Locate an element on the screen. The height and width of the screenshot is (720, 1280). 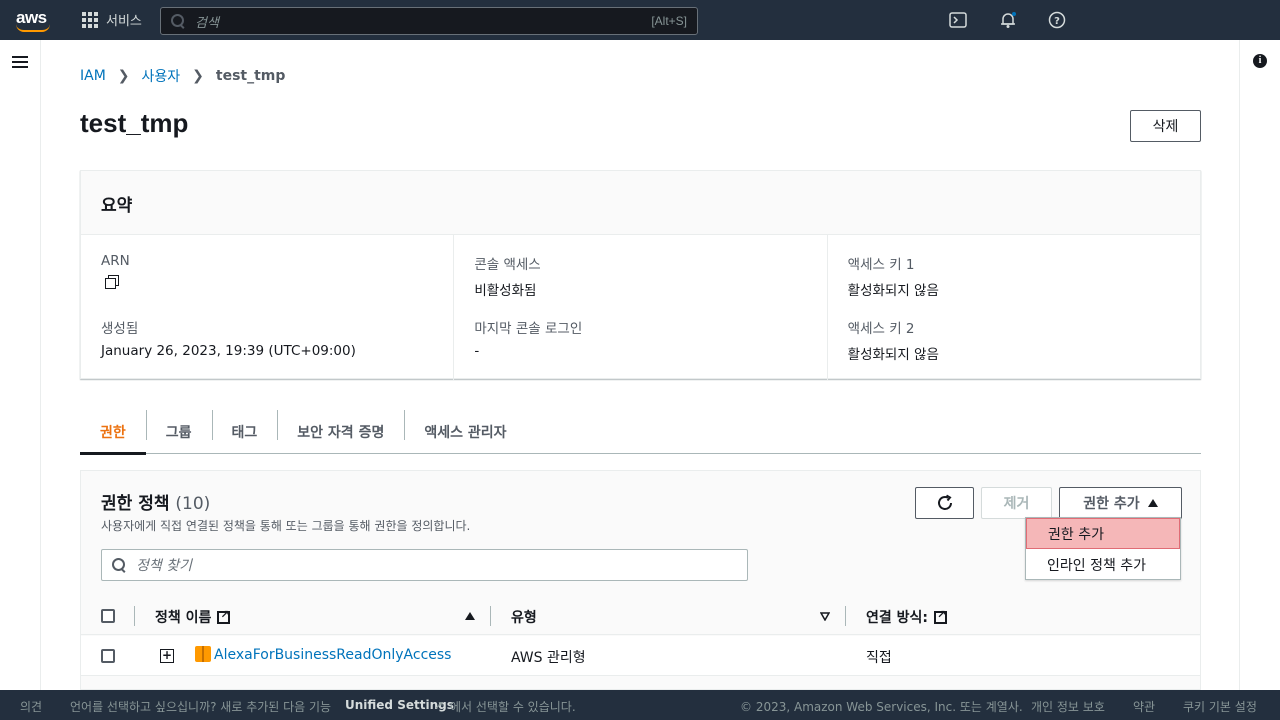
console-access-field: 콘솔 액세스 비활성화됨 is located at coordinates (640, 276).